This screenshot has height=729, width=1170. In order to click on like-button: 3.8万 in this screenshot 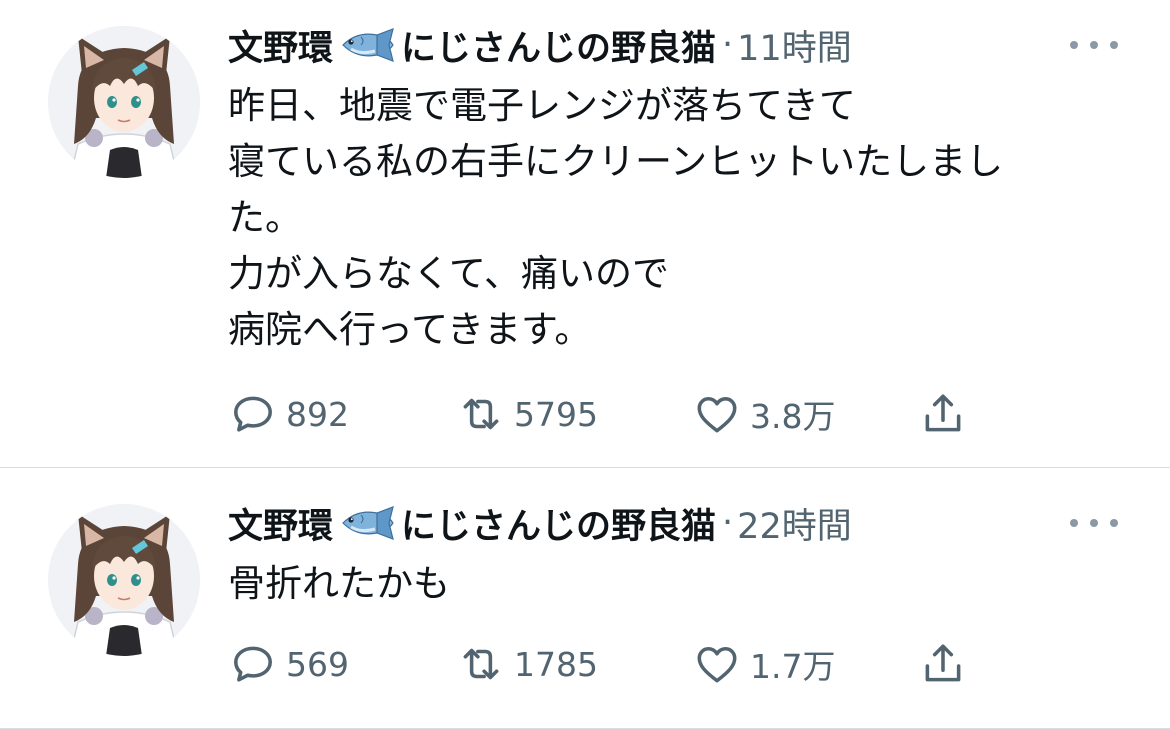, I will do `click(763, 414)`.